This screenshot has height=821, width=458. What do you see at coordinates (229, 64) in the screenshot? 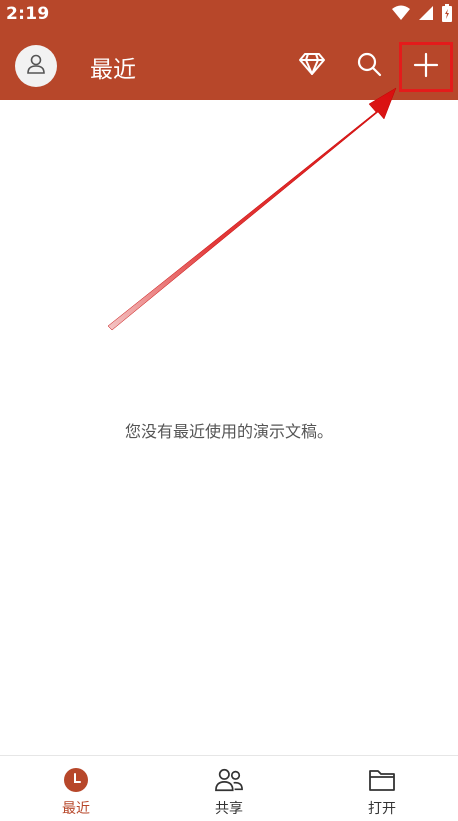
I see `app-bar: 最近` at bounding box center [229, 64].